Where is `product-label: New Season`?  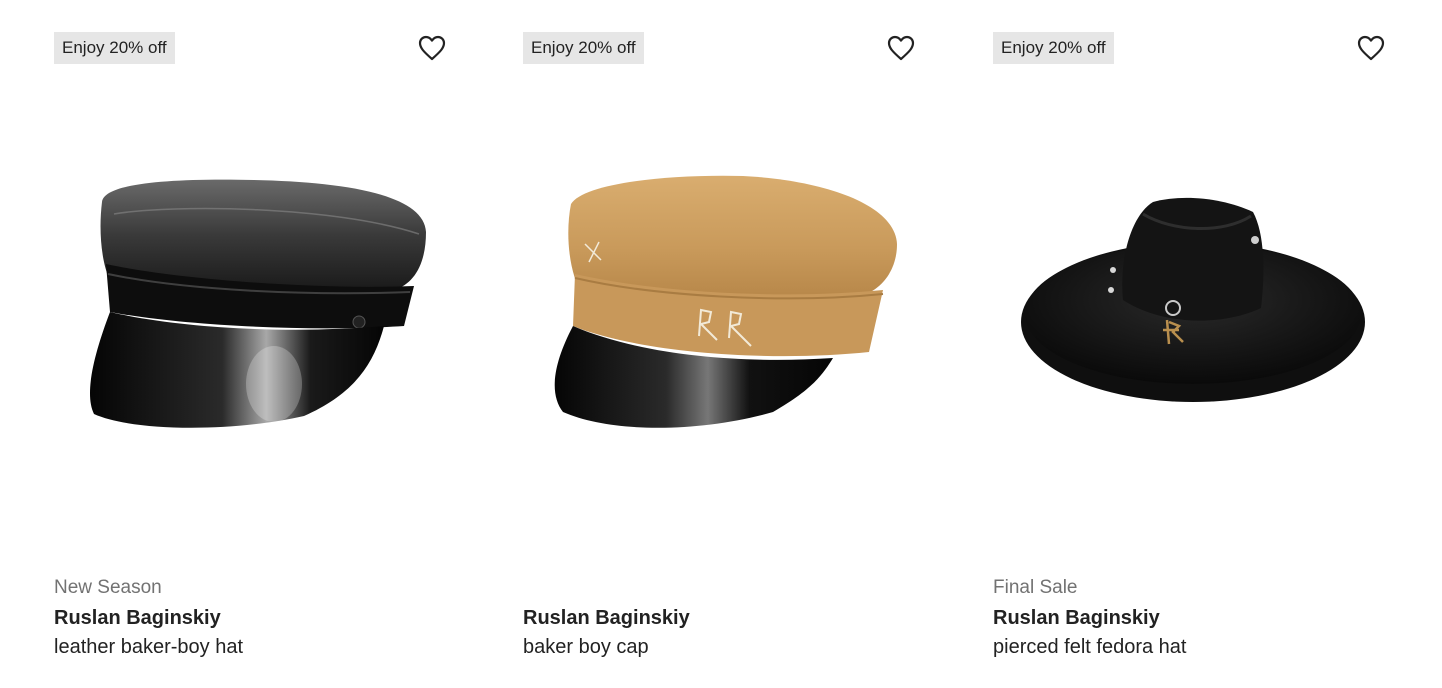
product-label: New Season is located at coordinates (108, 587).